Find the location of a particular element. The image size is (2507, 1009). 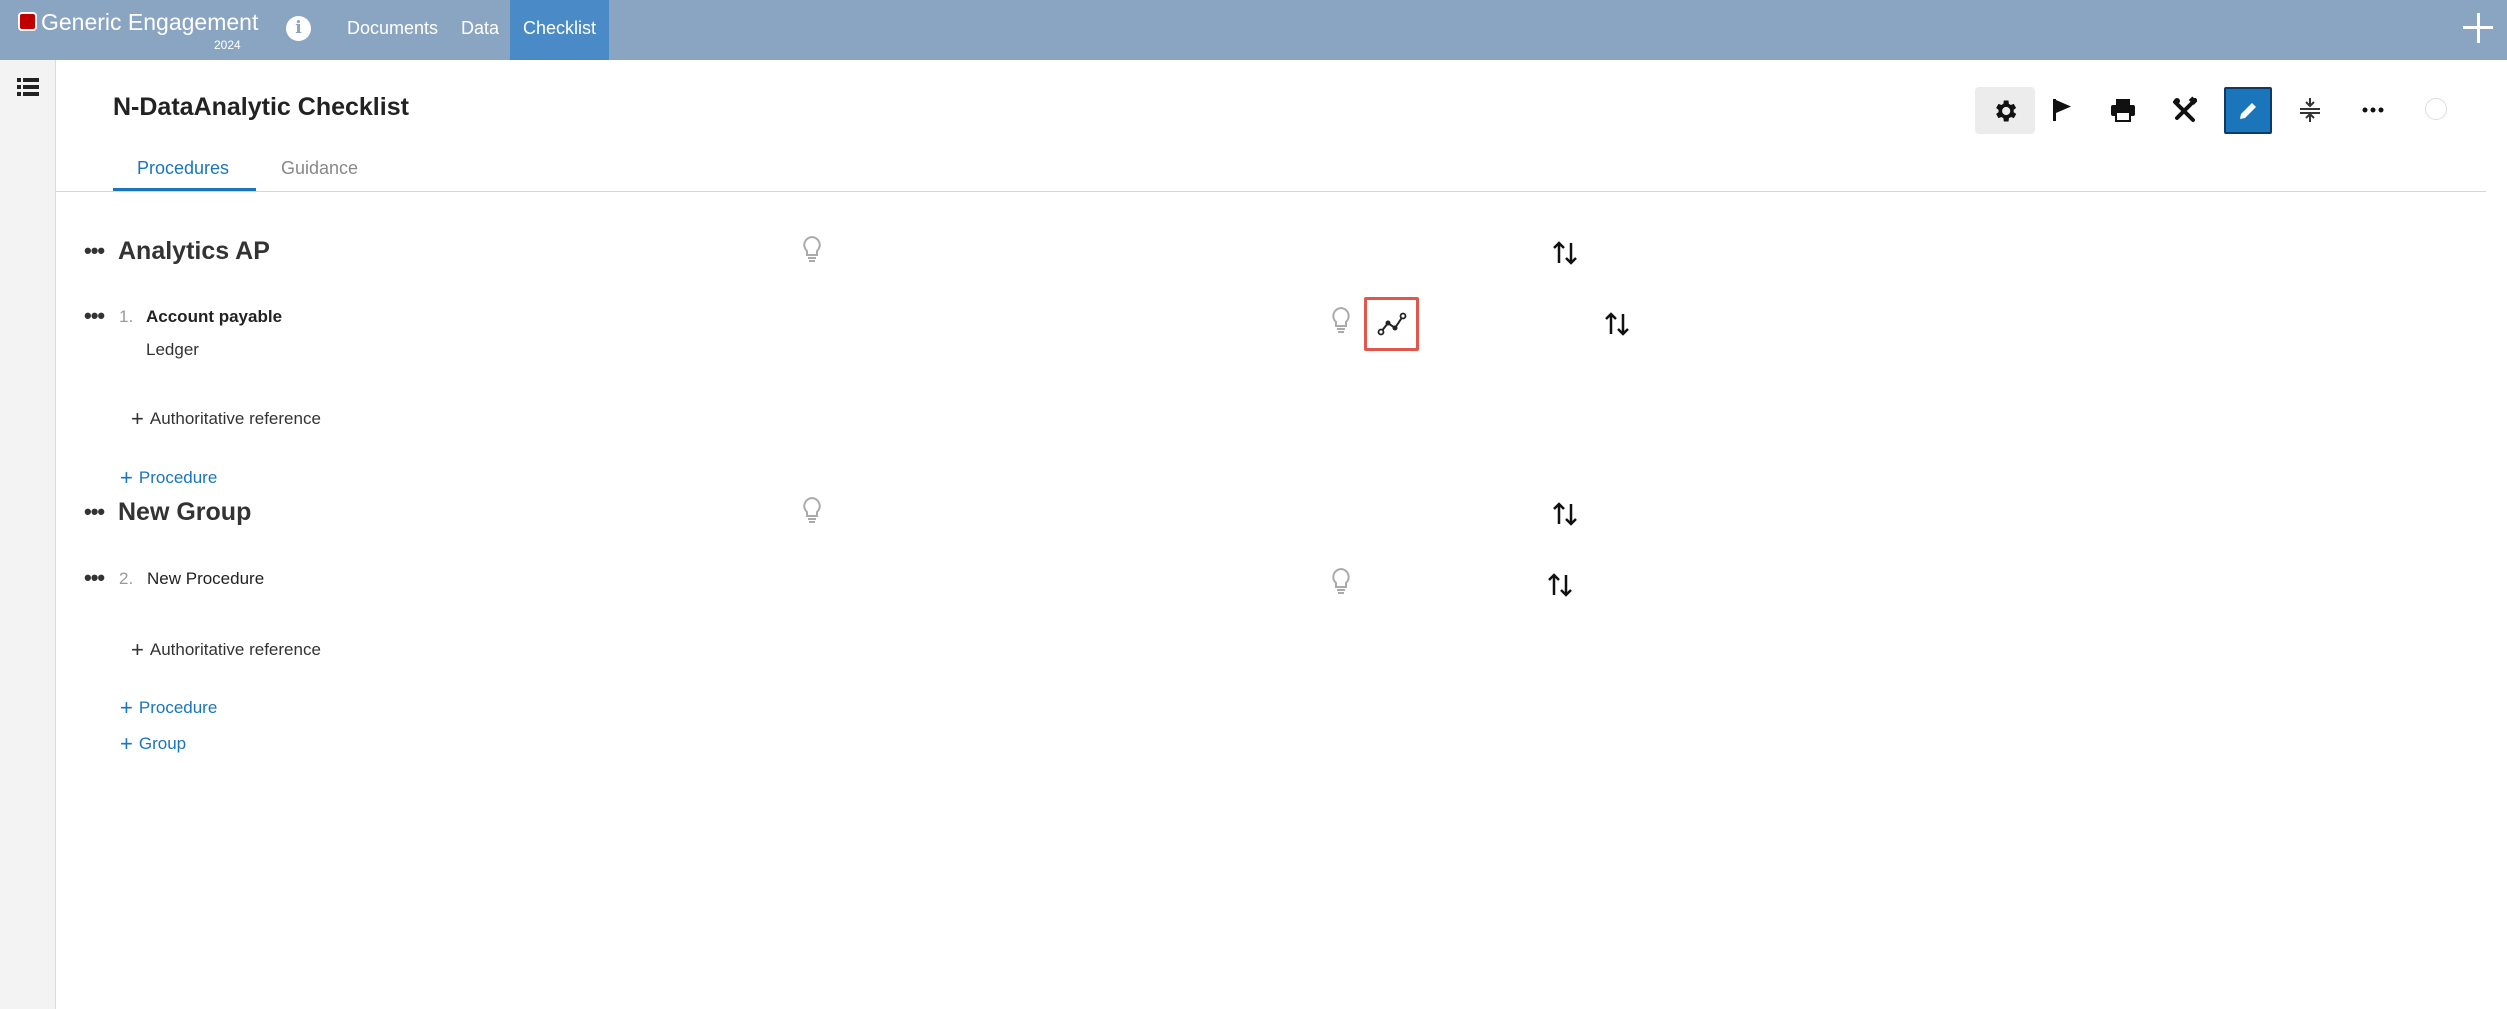

add-group-link: + Group is located at coordinates (153, 742).